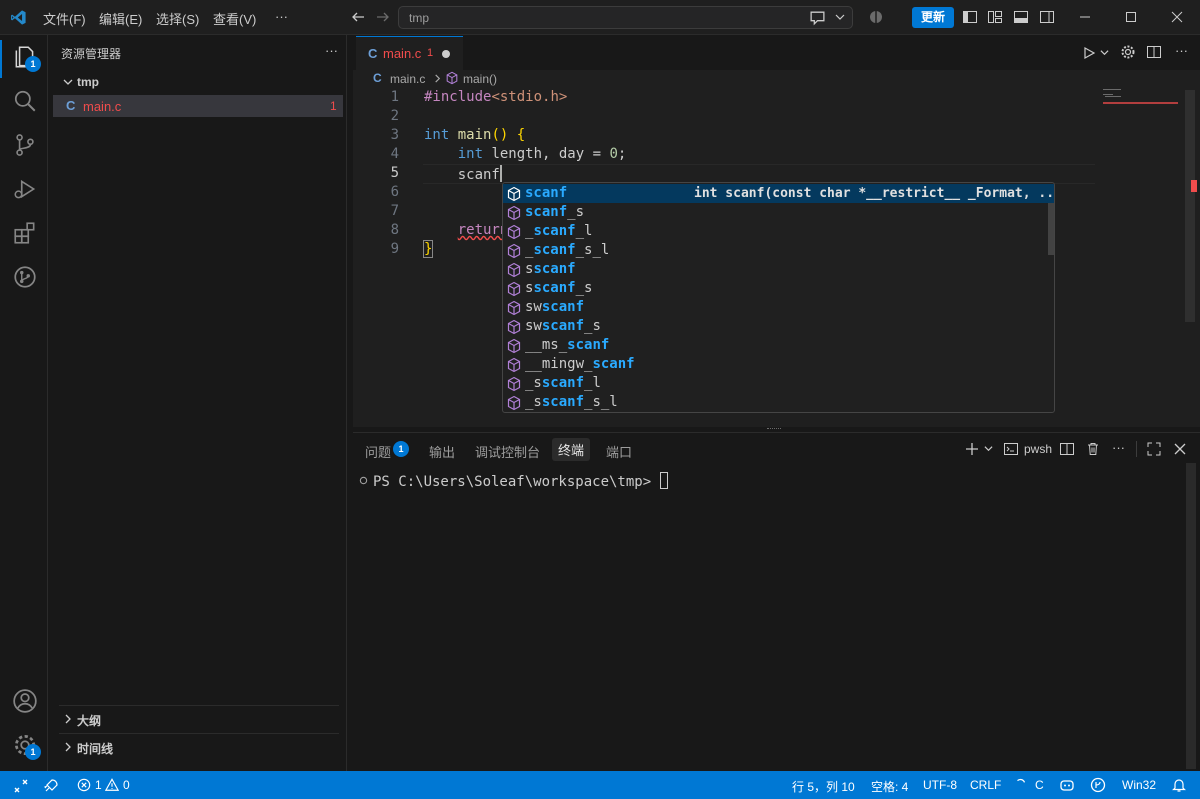 Image resolution: width=1200 pixels, height=799 pixels. What do you see at coordinates (889, 786) in the screenshot?
I see `indentation: 空格: 4` at bounding box center [889, 786].